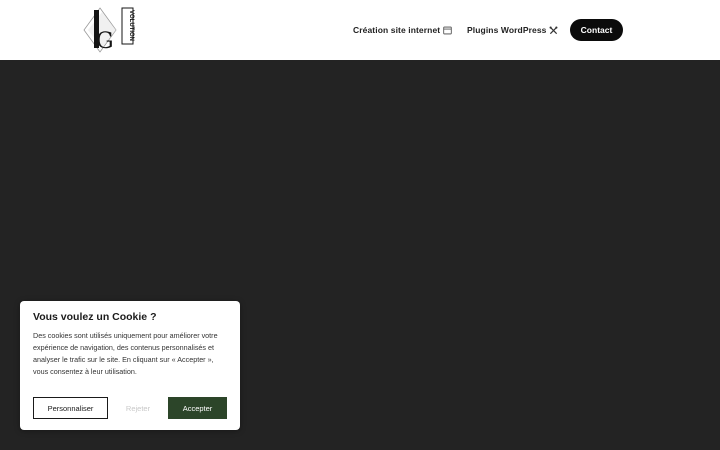 This screenshot has height=450, width=720. I want to click on tools-icon, so click(554, 30).